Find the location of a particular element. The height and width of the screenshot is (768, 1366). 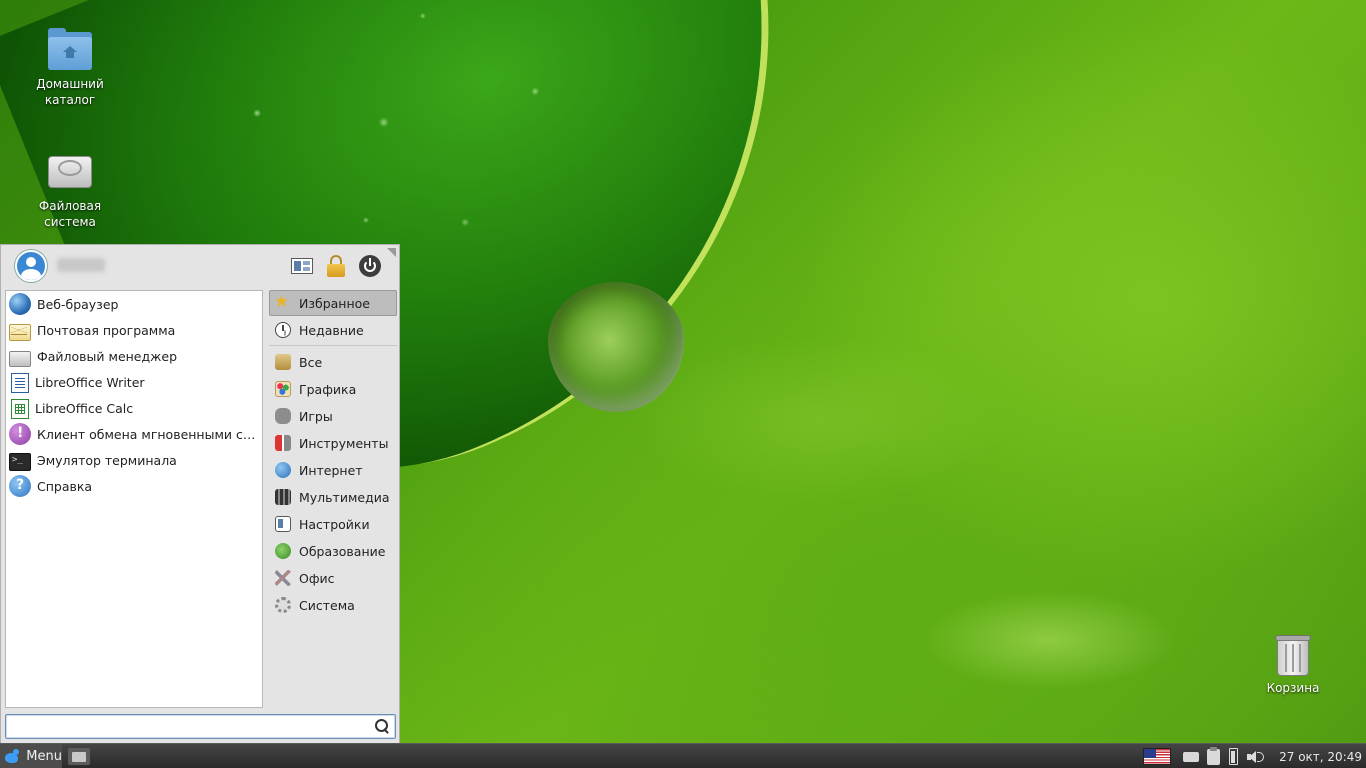

category-recent: Недавние is located at coordinates (333, 330).